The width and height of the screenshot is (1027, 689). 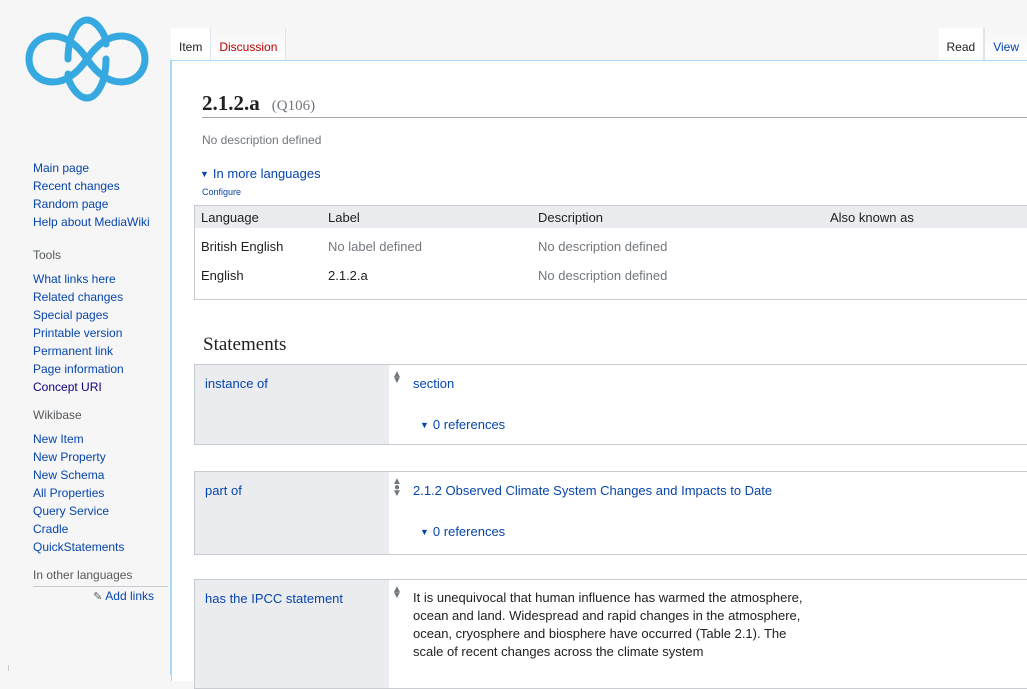 I want to click on statement-group: instance of ▲ ▼ section ▼ 0 references, so click(x=610, y=404).